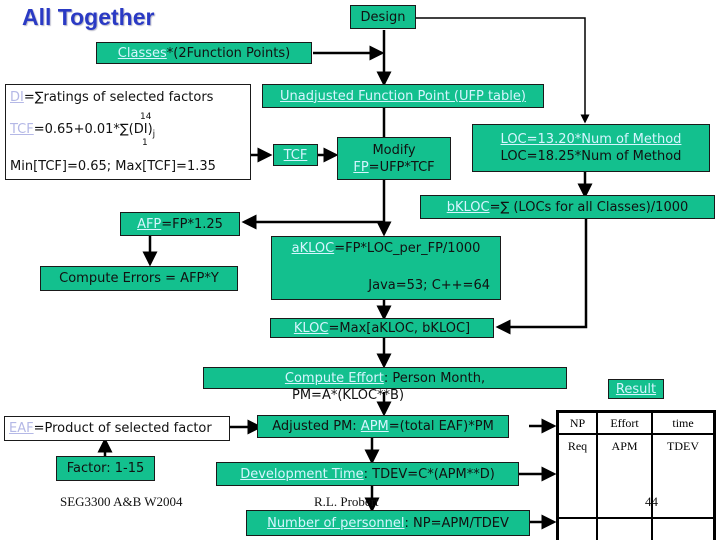 The height and width of the screenshot is (540, 720). Describe the element at coordinates (228, 53) in the screenshot. I see `classes-formula: *(2Function Points)` at that location.